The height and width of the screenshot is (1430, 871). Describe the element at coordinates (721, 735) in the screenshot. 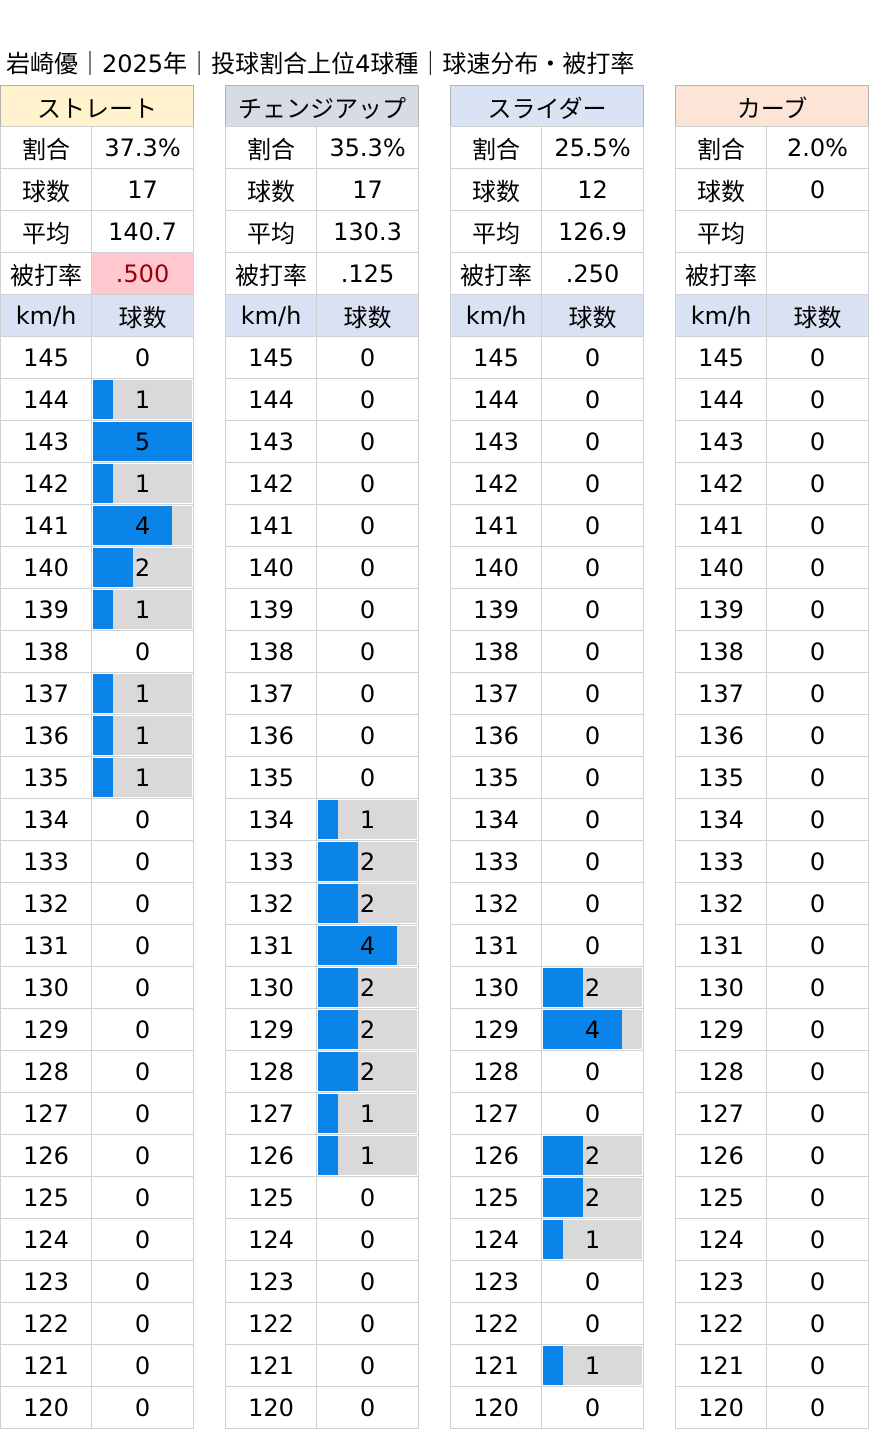

I see `speed-label: 136` at that location.